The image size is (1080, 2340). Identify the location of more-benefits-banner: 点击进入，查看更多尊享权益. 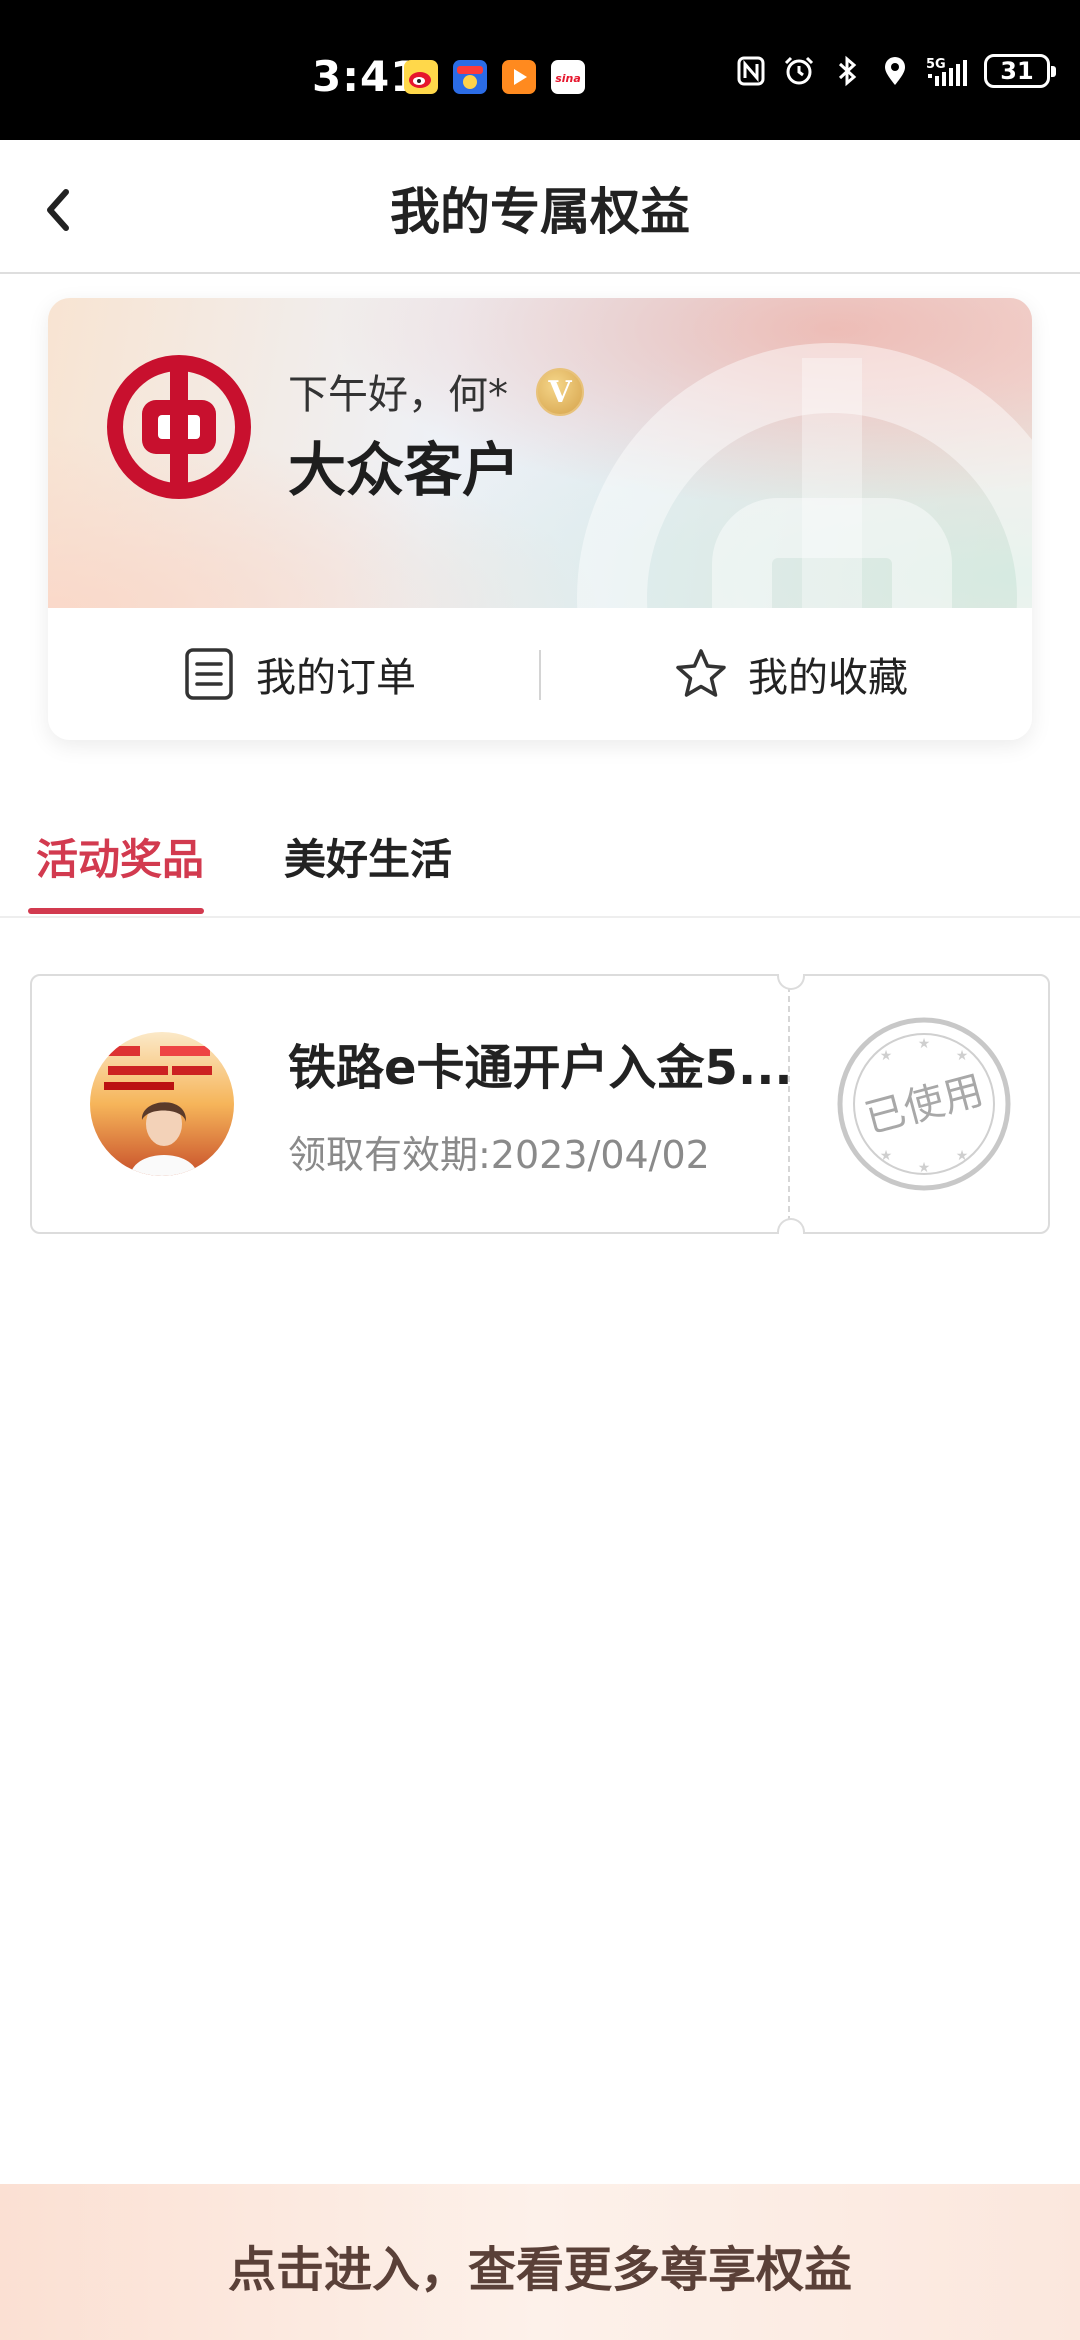
(540, 2262).